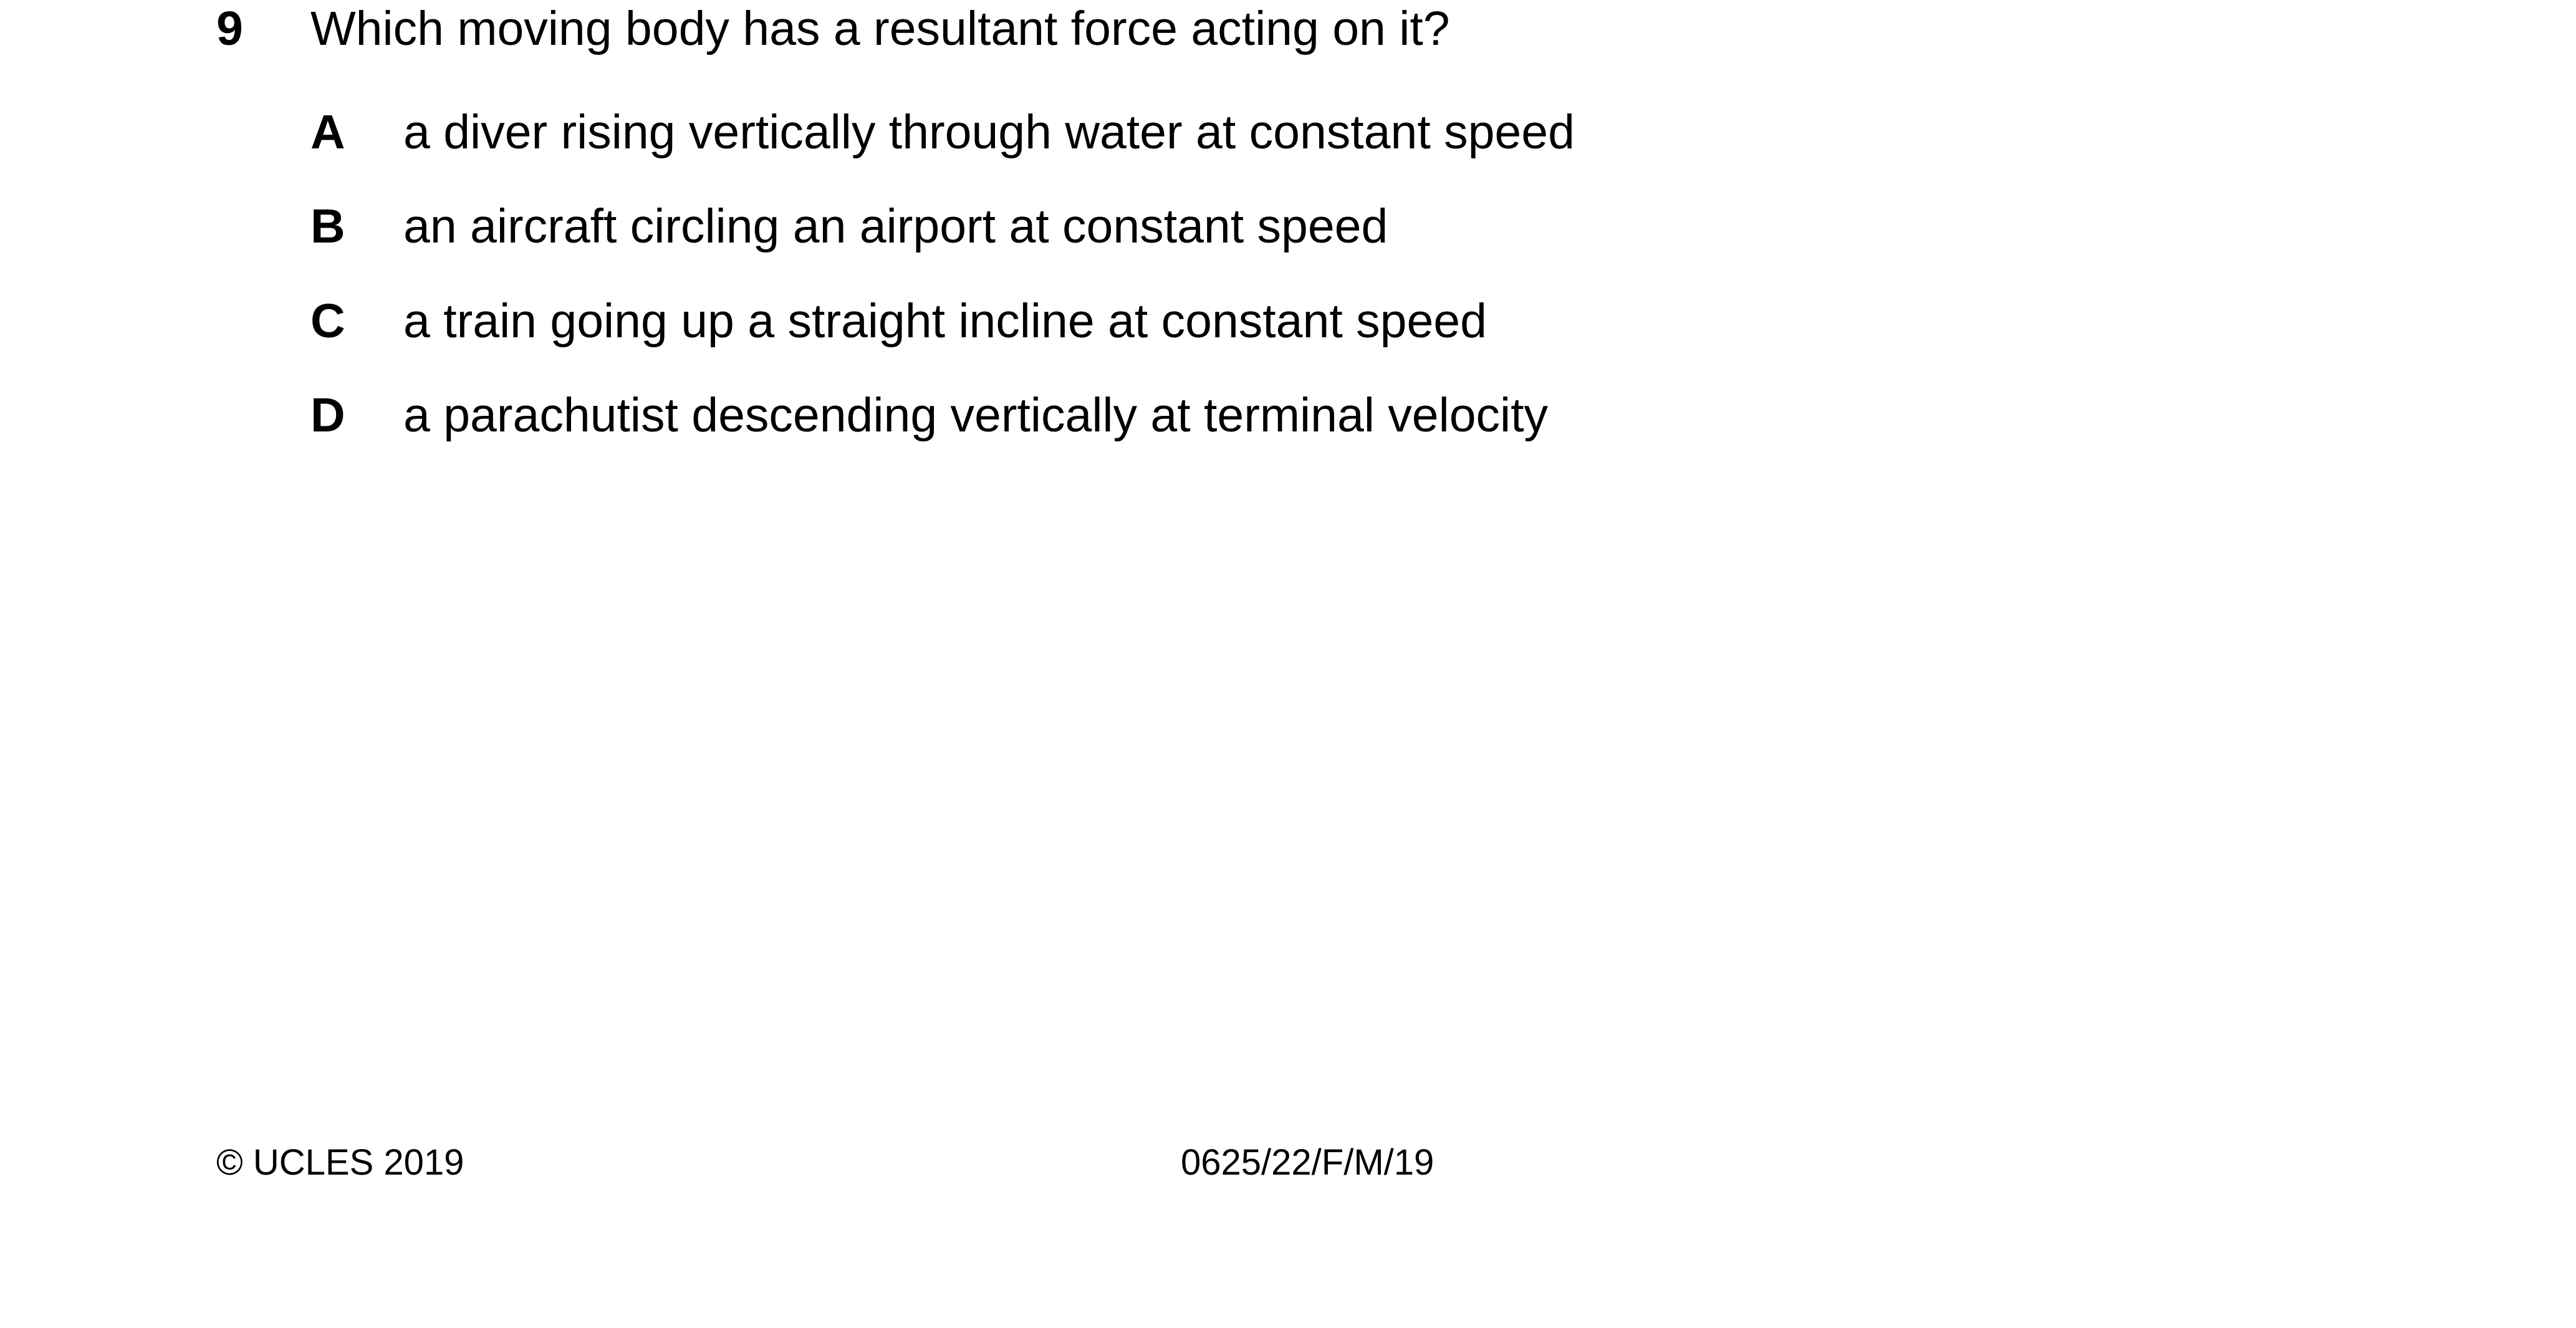 This screenshot has width=2576, height=1328. I want to click on option-letter: D, so click(327, 415).